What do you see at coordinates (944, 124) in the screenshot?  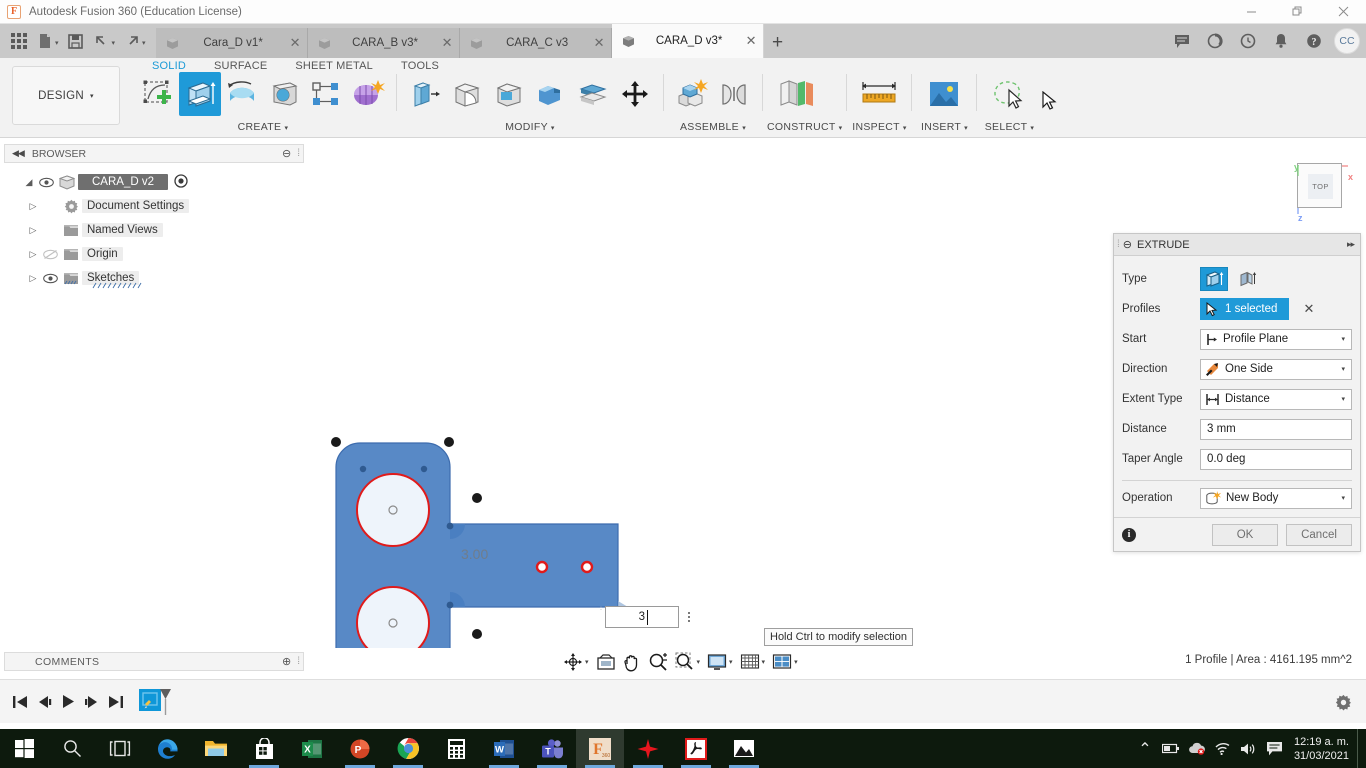 I see `panel-insert-label: INSERT ▾` at bounding box center [944, 124].